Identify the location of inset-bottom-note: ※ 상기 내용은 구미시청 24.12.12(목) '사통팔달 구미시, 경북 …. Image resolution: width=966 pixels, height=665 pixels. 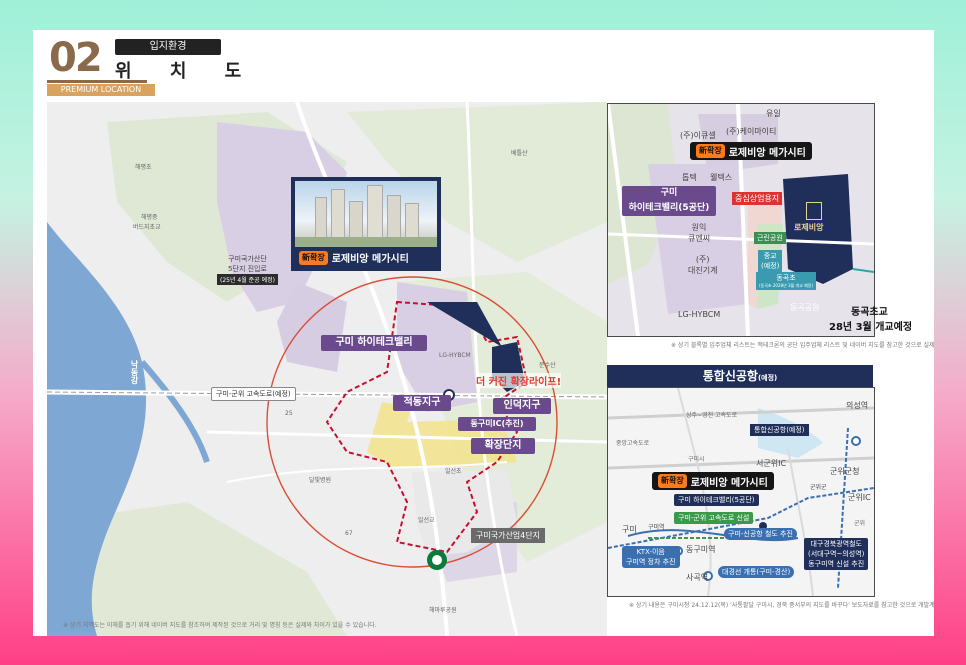
(781, 605).